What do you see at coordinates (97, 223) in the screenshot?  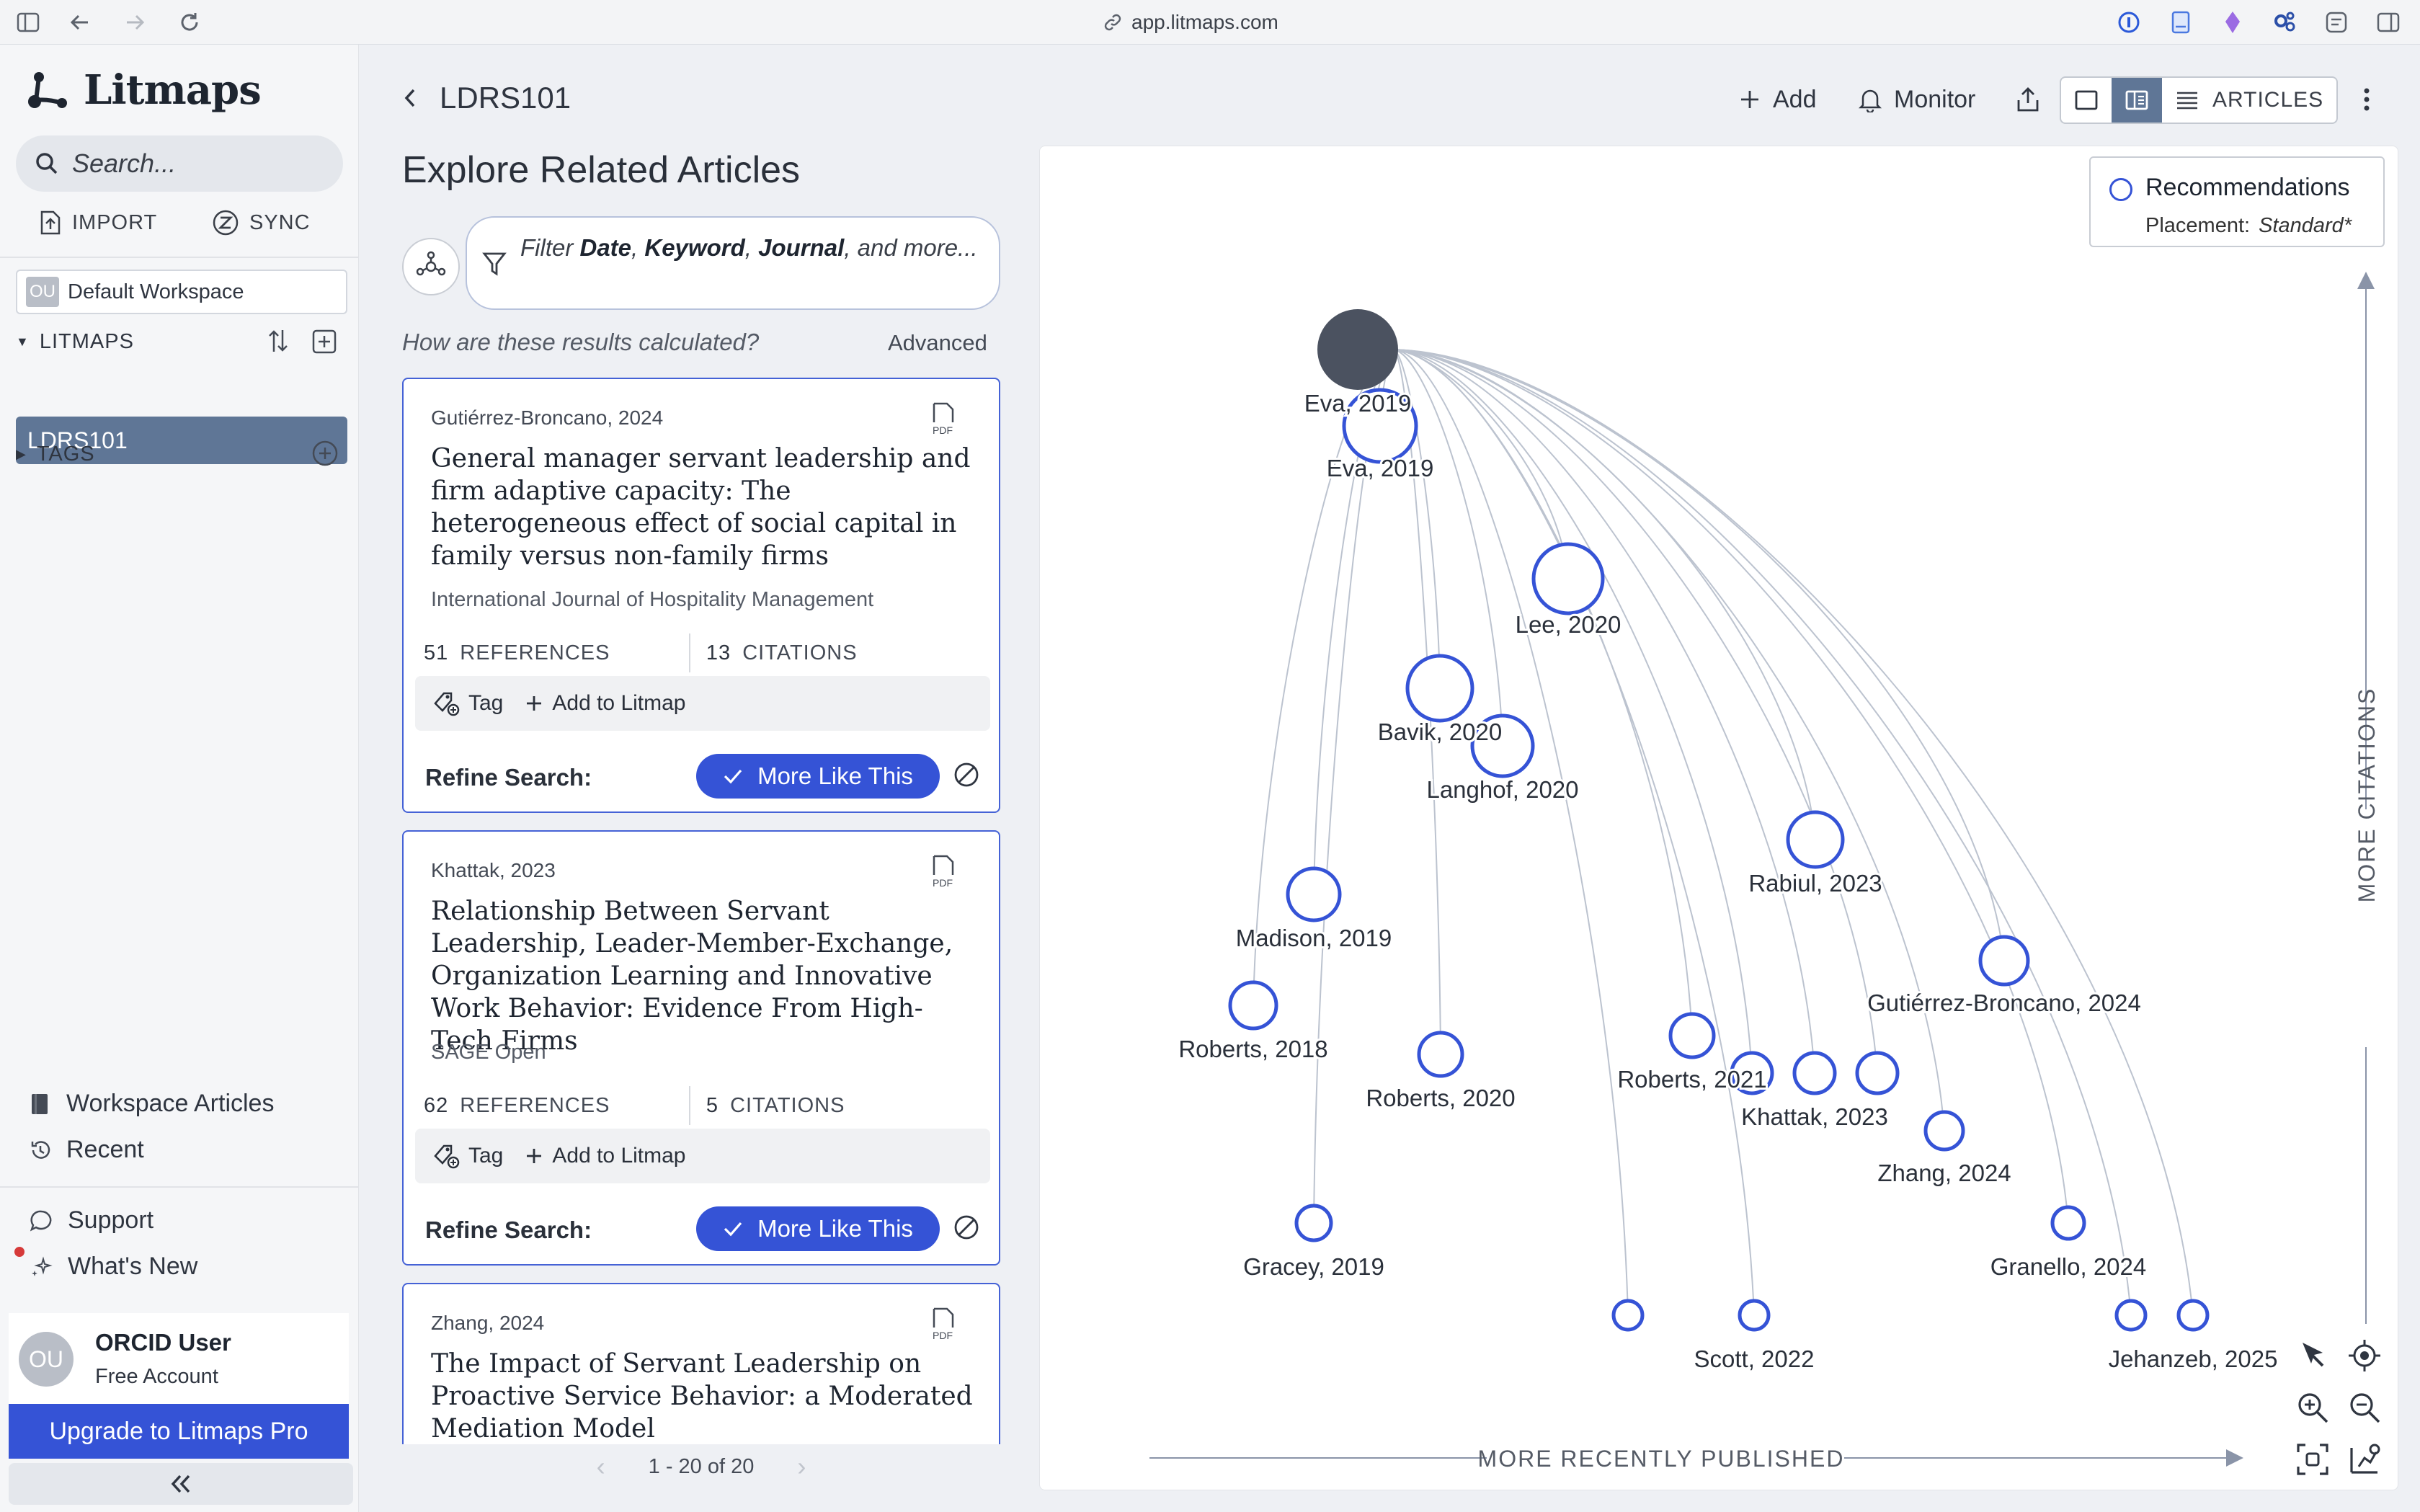 I see `import-button: IMPORT` at bounding box center [97, 223].